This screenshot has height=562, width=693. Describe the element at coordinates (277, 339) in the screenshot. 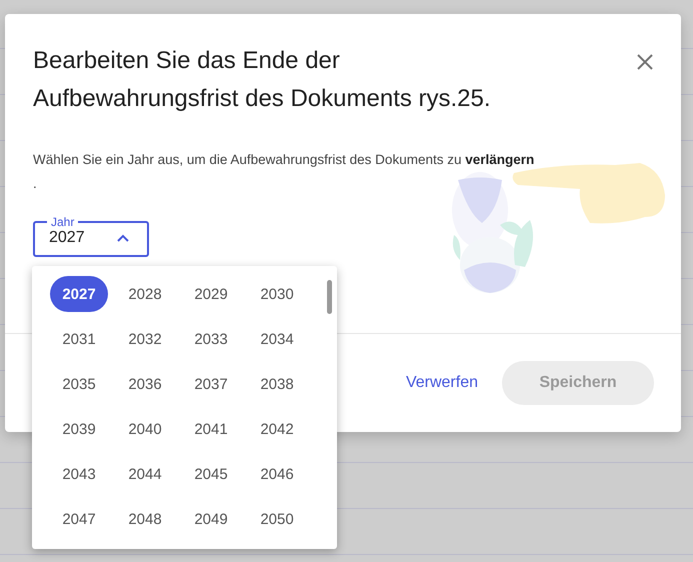

I see `year-option: 2034` at that location.